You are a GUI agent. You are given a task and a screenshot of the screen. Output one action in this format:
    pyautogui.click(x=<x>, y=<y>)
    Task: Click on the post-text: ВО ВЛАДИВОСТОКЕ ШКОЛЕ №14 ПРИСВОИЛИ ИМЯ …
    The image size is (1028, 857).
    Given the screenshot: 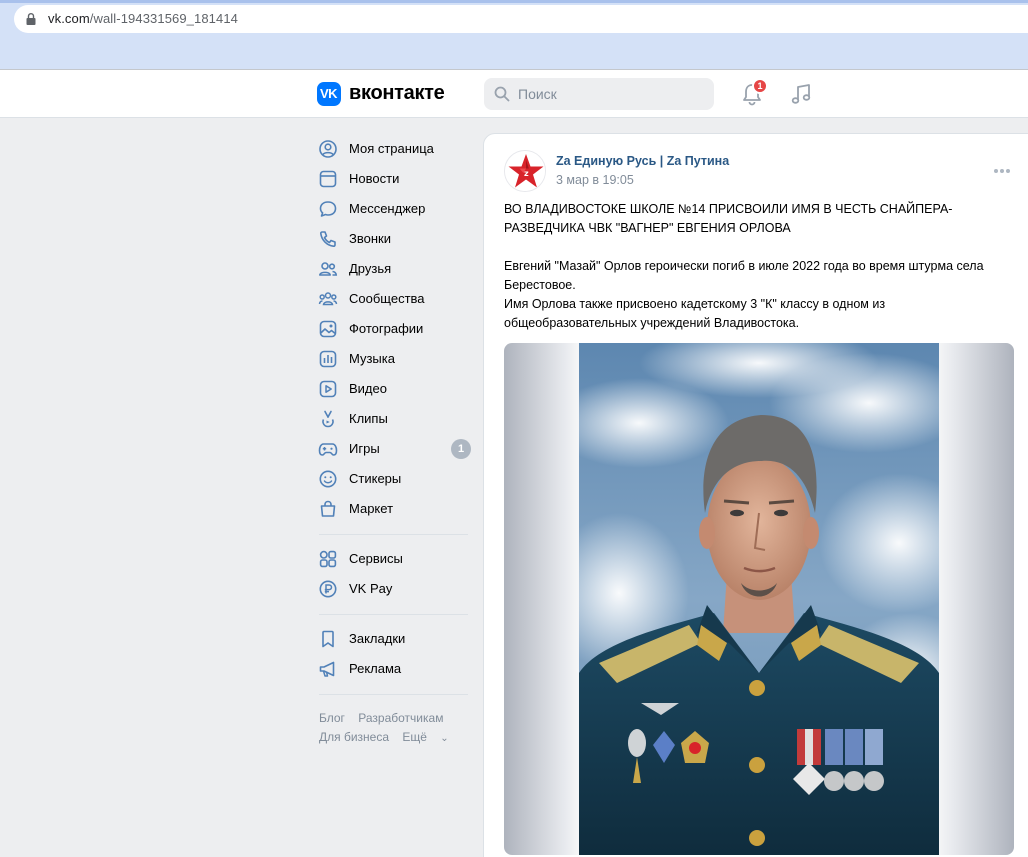 What is the action you would take?
    pyautogui.click(x=759, y=266)
    